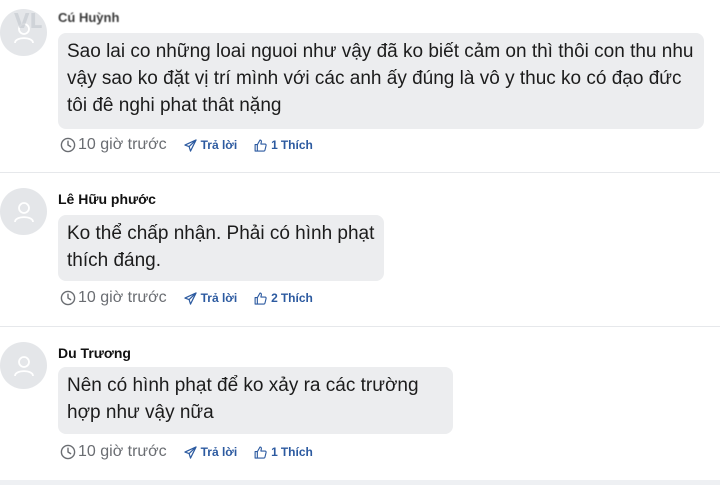  Describe the element at coordinates (94, 353) in the screenshot. I see `comment-author: Du Trương` at that location.